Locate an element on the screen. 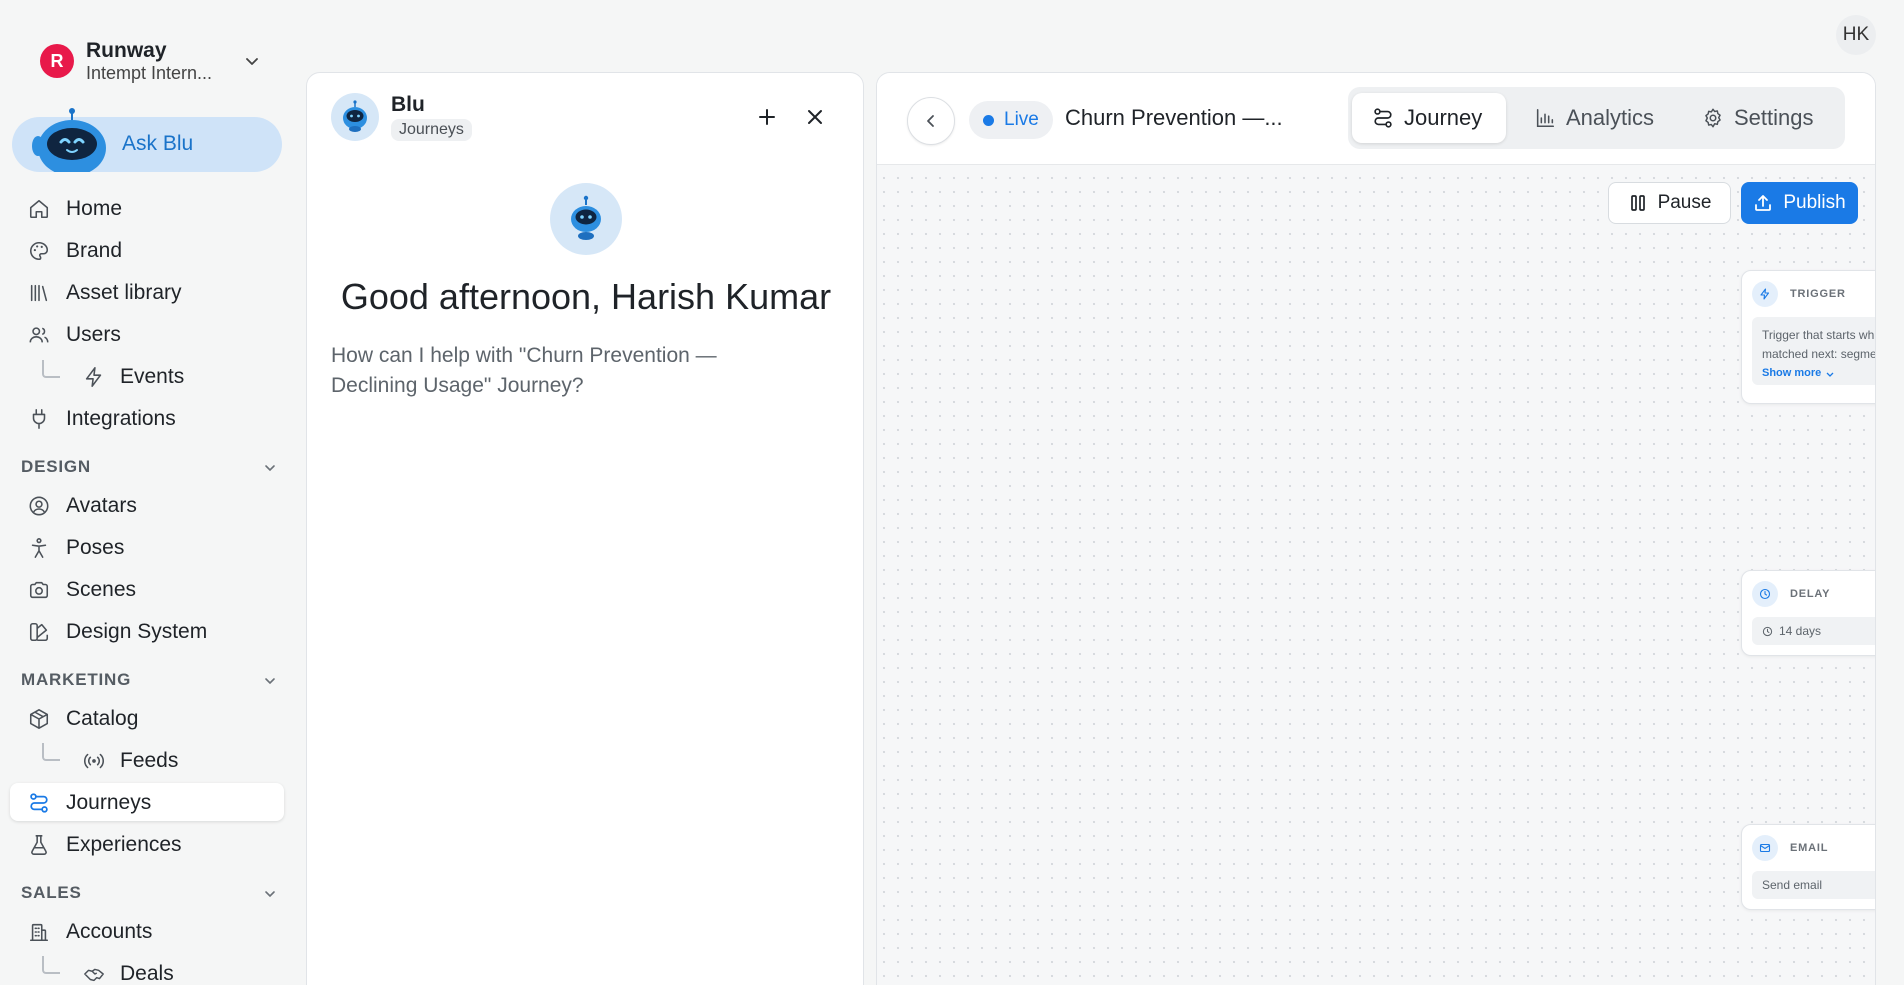 The image size is (1904, 985). gear-icon is located at coordinates (1713, 118).